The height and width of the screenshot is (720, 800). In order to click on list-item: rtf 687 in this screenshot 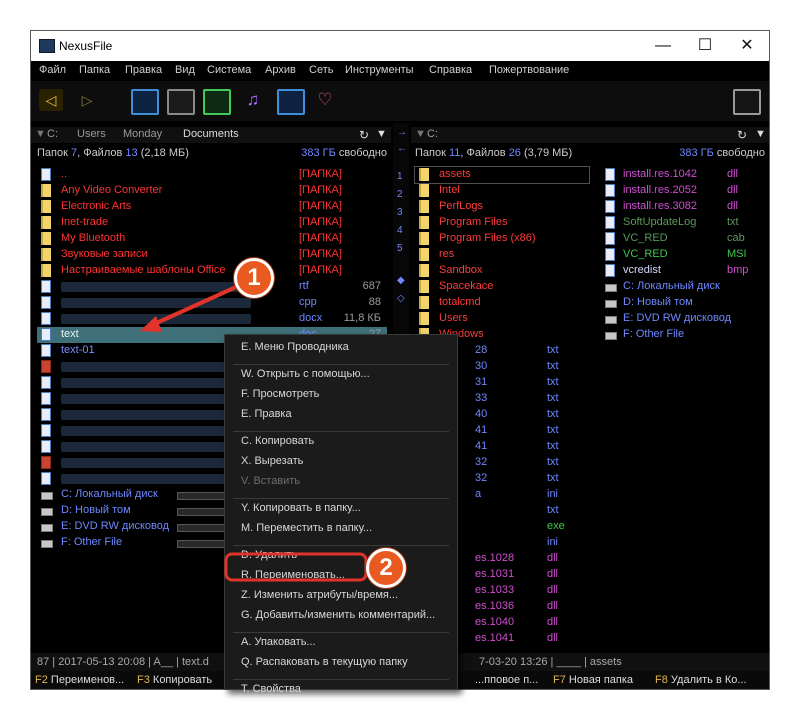, I will do `click(212, 287)`.